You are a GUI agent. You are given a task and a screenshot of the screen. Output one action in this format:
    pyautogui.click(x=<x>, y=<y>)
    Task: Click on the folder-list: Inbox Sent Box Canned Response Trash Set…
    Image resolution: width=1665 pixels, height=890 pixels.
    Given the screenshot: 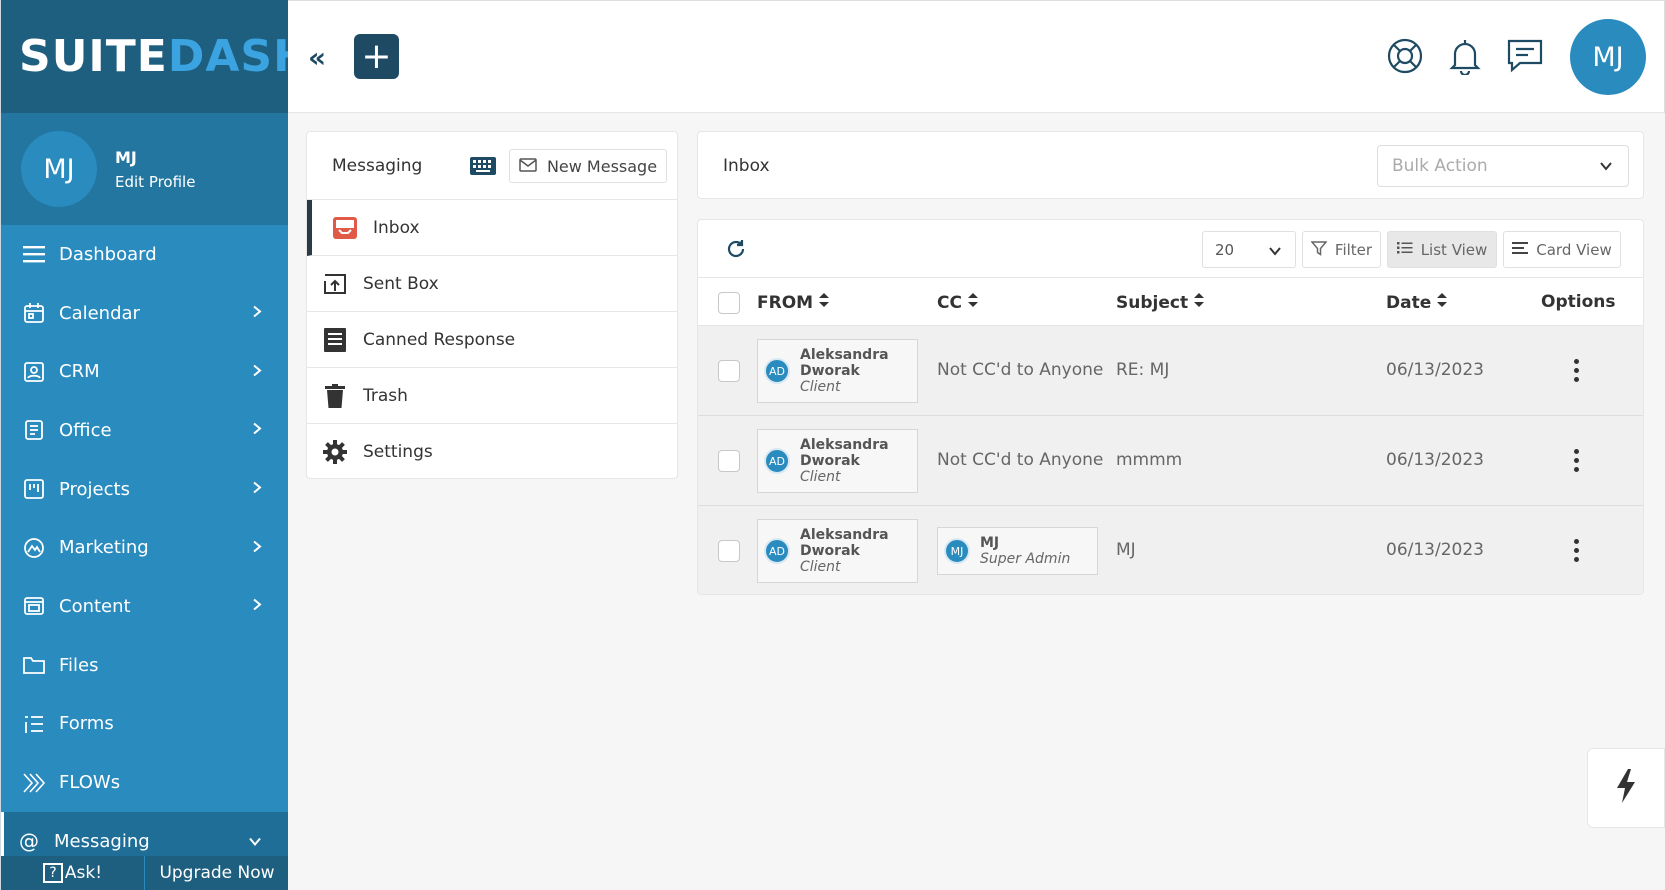 What is the action you would take?
    pyautogui.click(x=492, y=340)
    